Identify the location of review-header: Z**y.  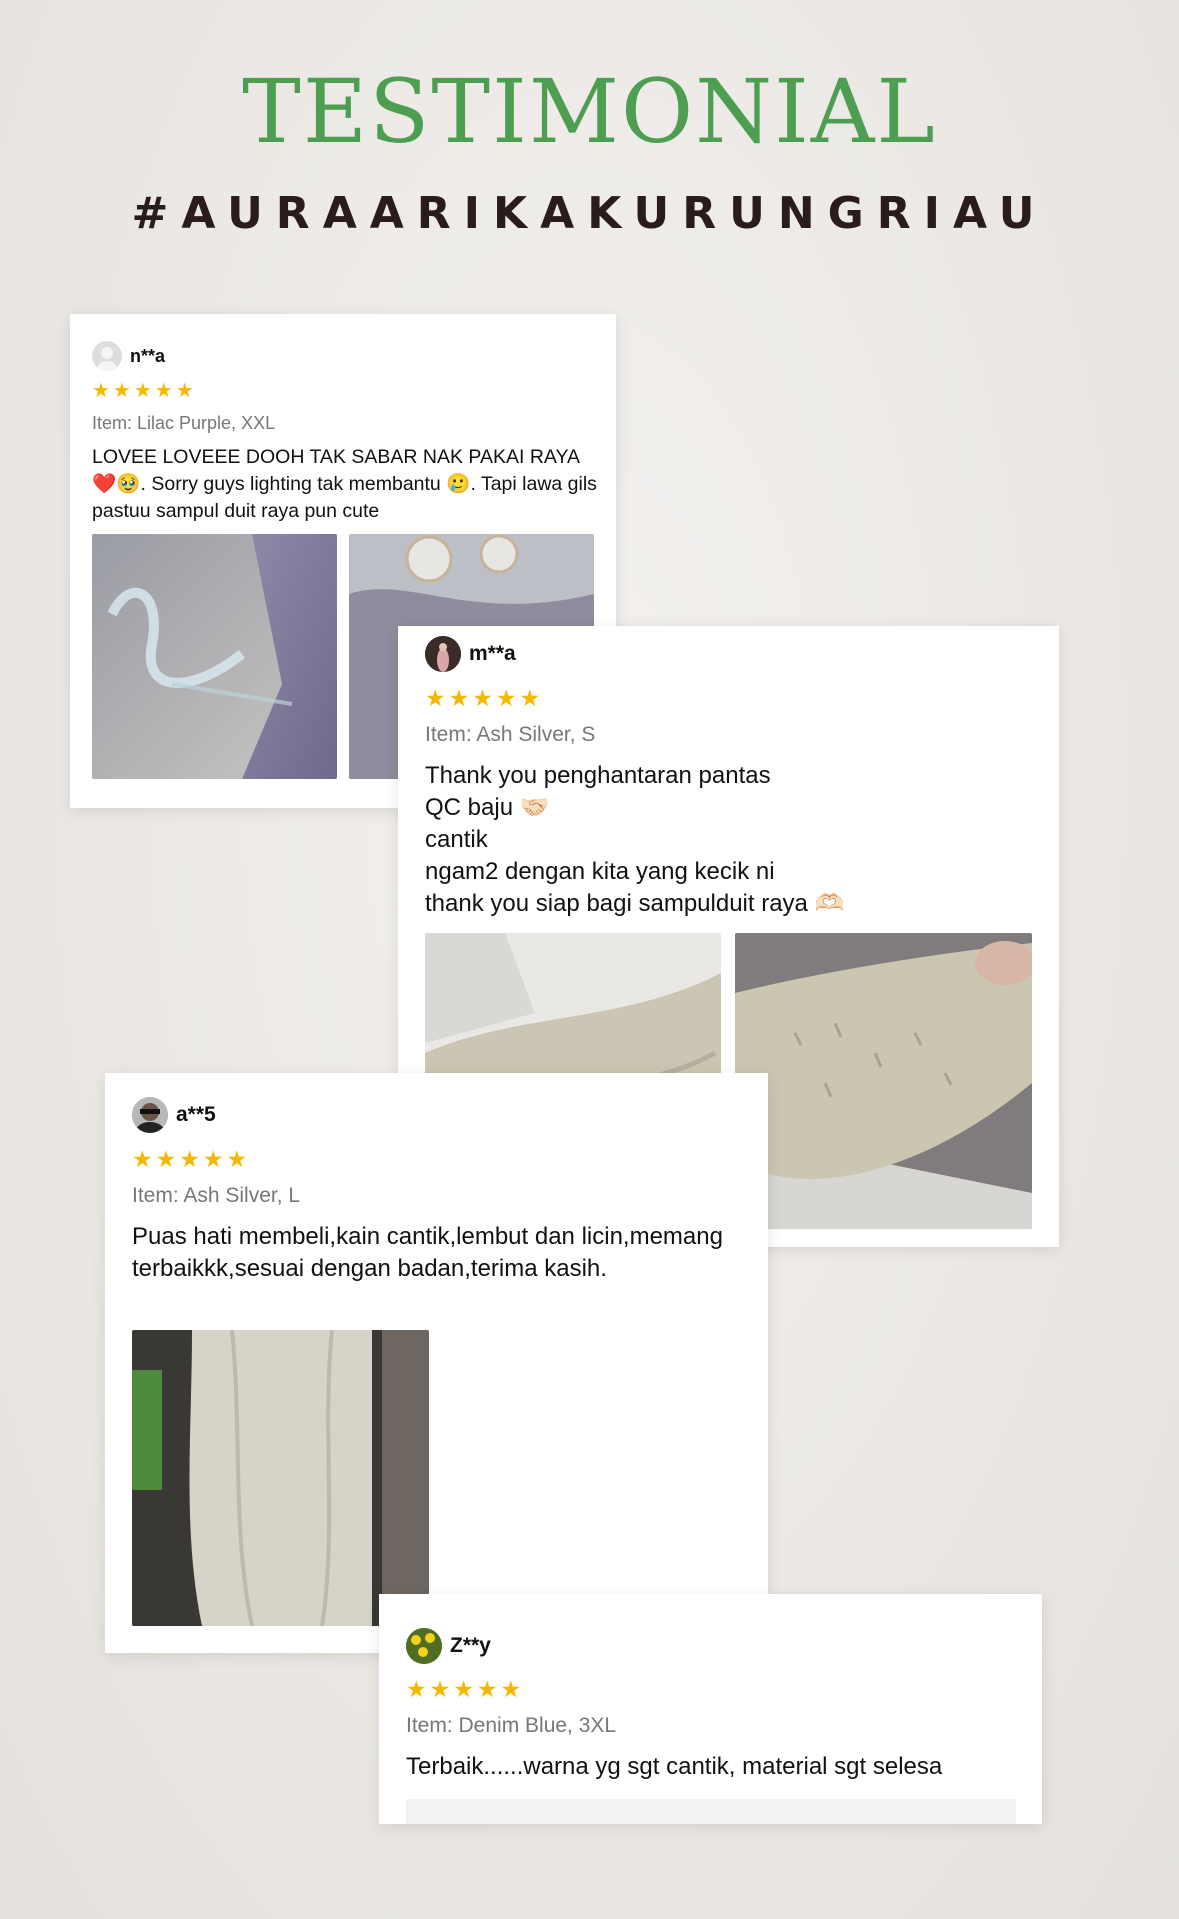
(448, 1646).